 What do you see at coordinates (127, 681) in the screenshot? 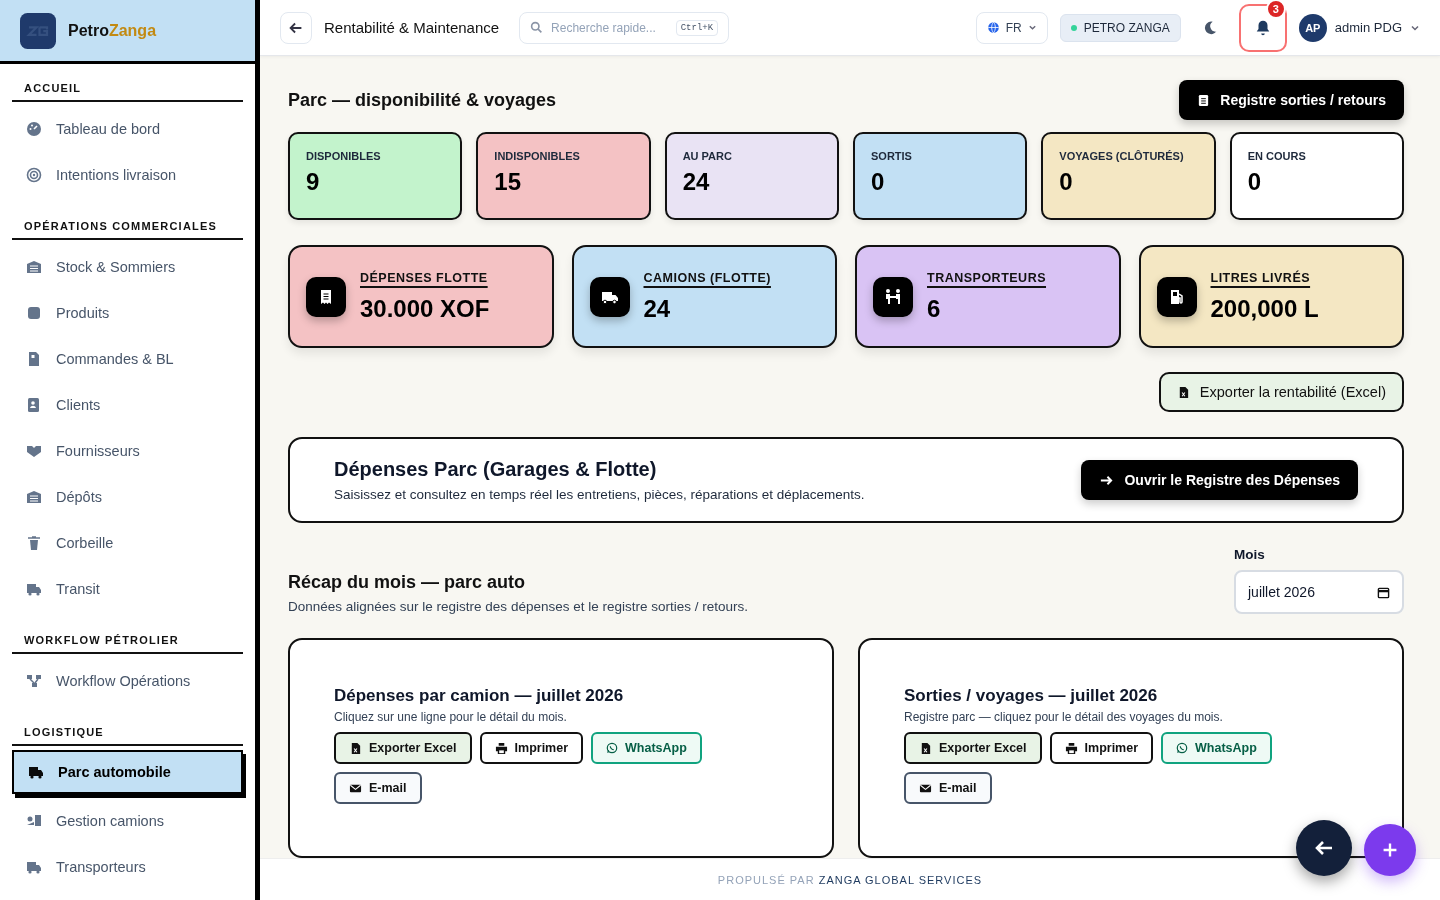
I see `sidebar-item: Workflow Opérations` at bounding box center [127, 681].